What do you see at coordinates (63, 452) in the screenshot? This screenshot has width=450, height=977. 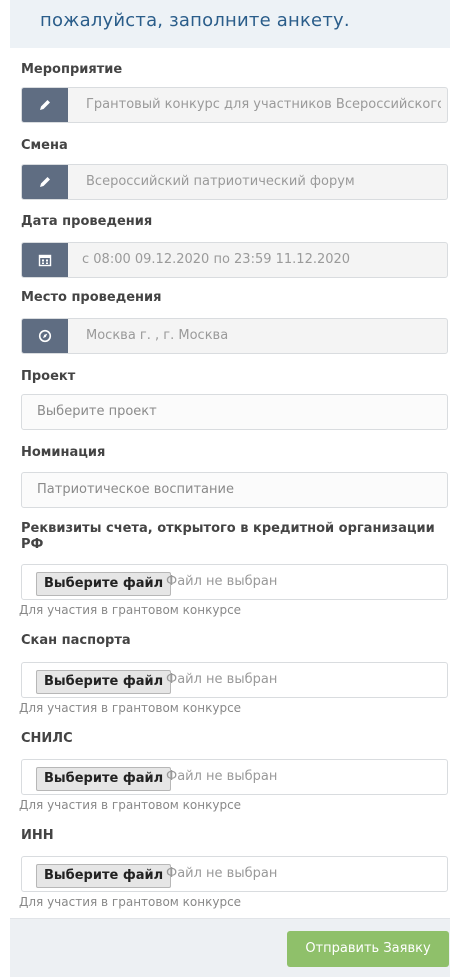 I see `nomination-label: Номинация` at bounding box center [63, 452].